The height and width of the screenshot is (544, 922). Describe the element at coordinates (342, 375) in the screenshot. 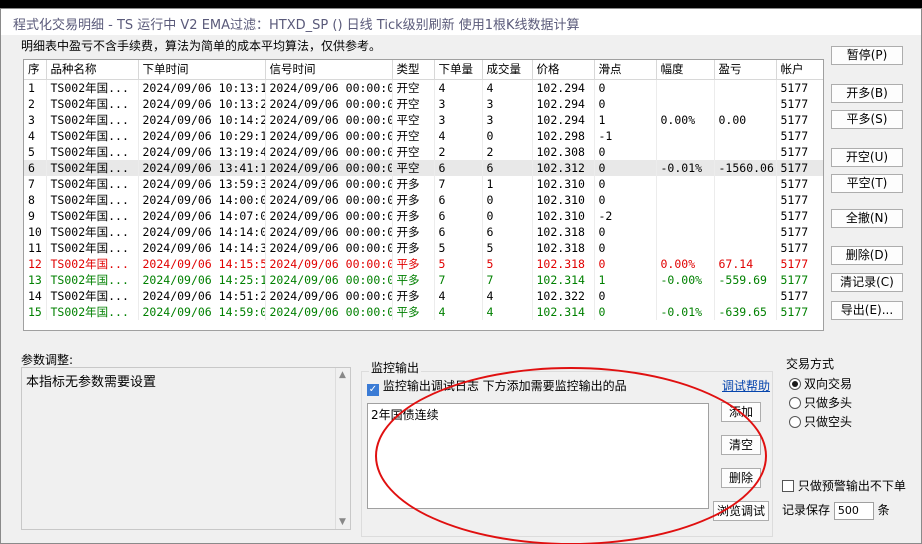

I see `scroll-up-icon: ▲` at that location.